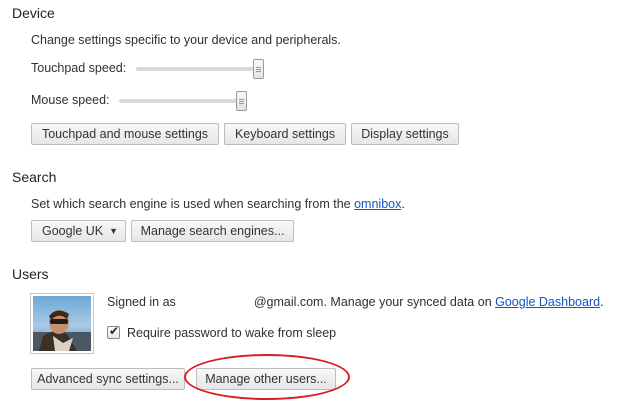 The image size is (640, 402). What do you see at coordinates (79, 68) in the screenshot?
I see `touchpad-speed-label: Touchpad speed:` at bounding box center [79, 68].